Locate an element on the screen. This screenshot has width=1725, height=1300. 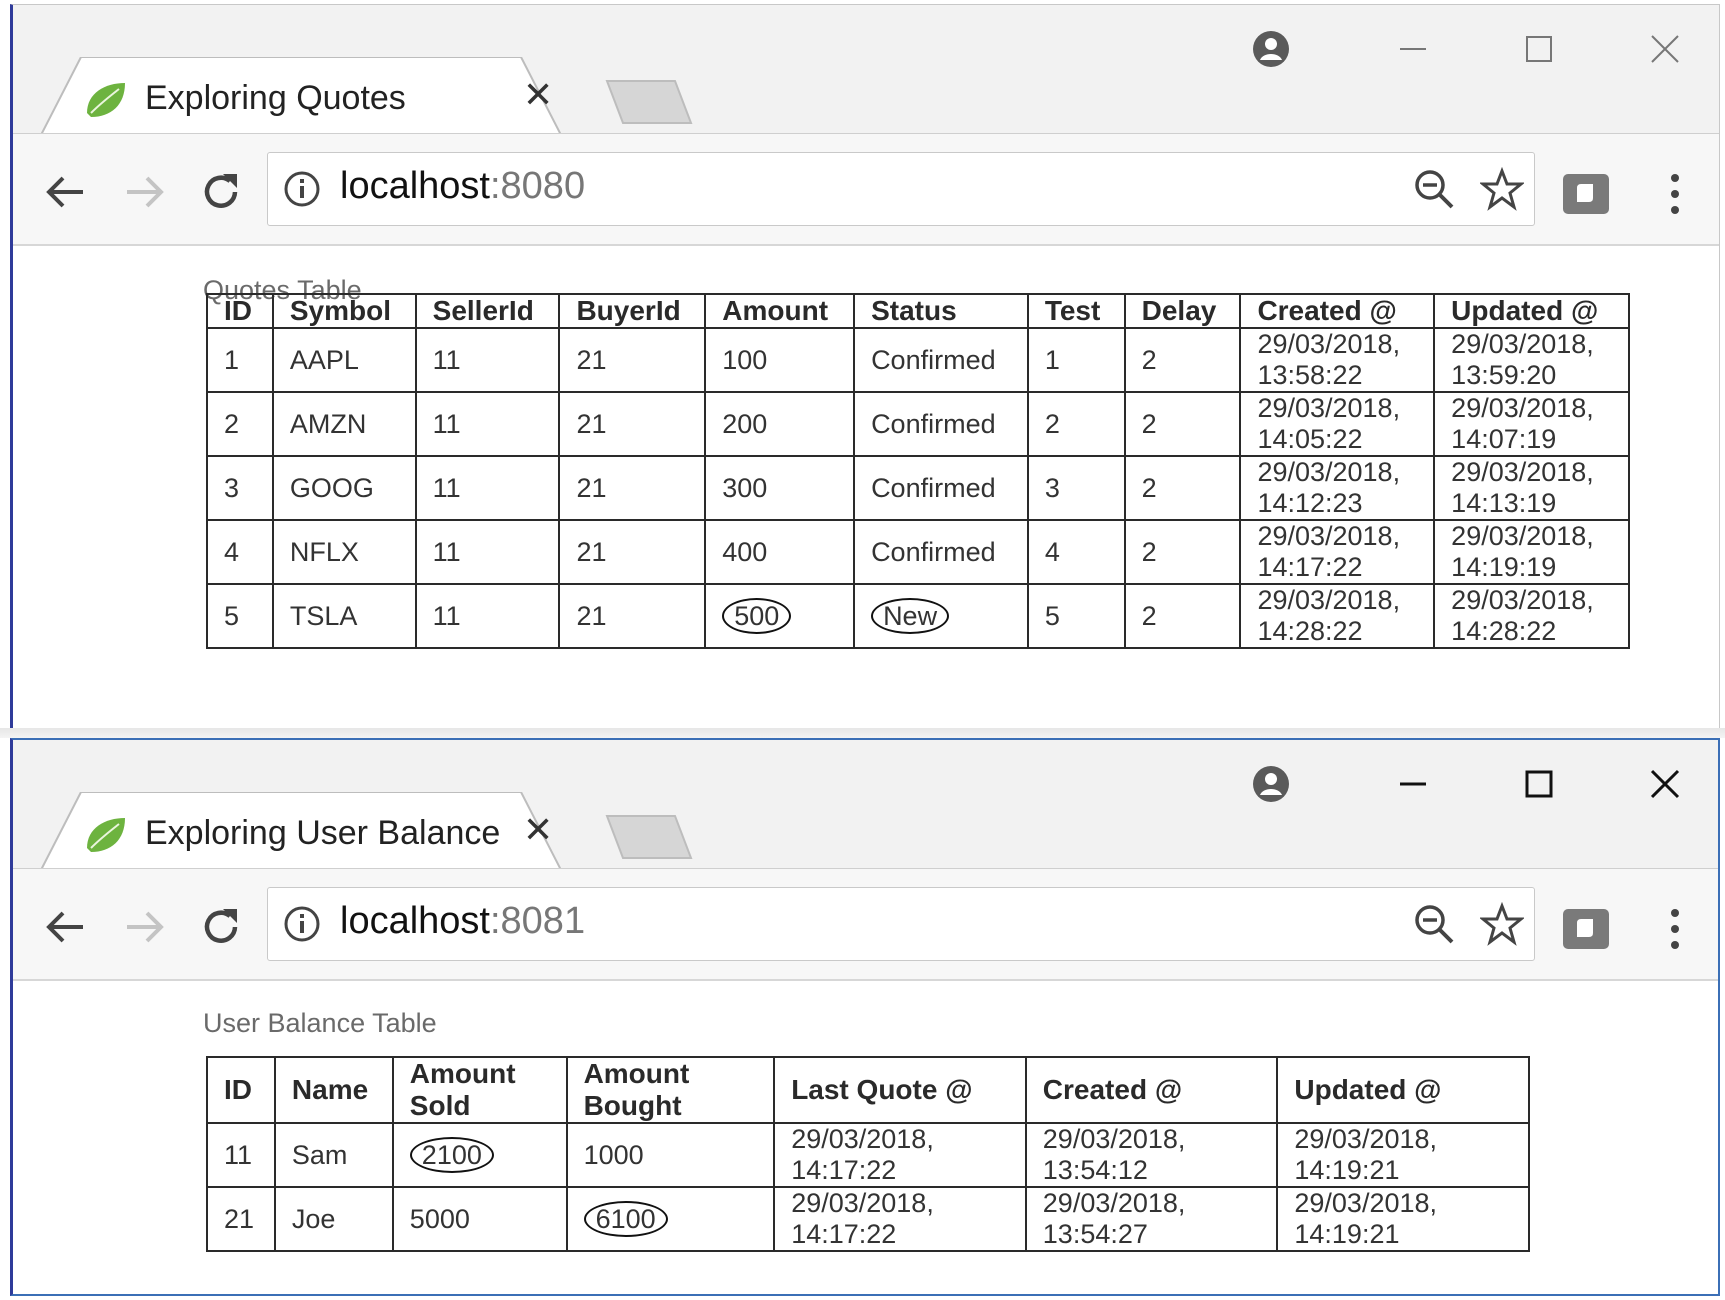
highlighted-value: New is located at coordinates (910, 616).